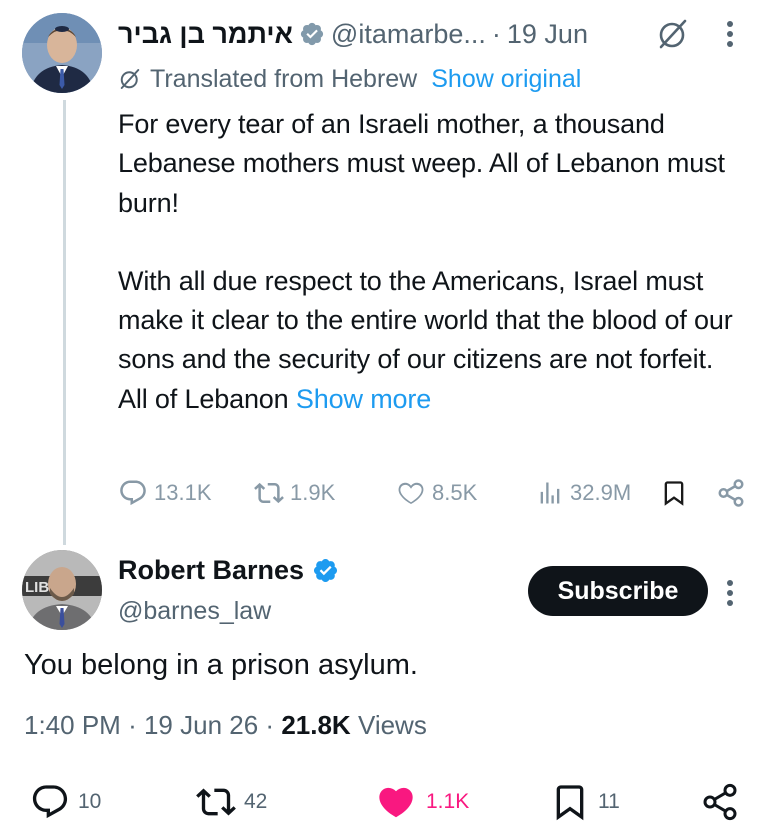 The height and width of the screenshot is (839, 769). Describe the element at coordinates (601, 492) in the screenshot. I see `views-count: 32.9M` at that location.